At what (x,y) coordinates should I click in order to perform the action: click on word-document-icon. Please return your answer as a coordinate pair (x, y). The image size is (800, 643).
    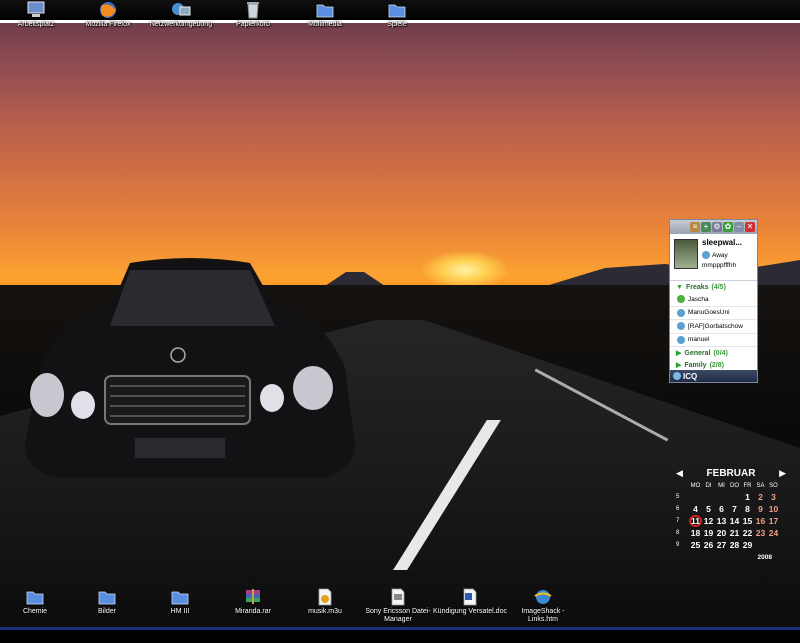
    Looking at the image, I should click on (470, 597).